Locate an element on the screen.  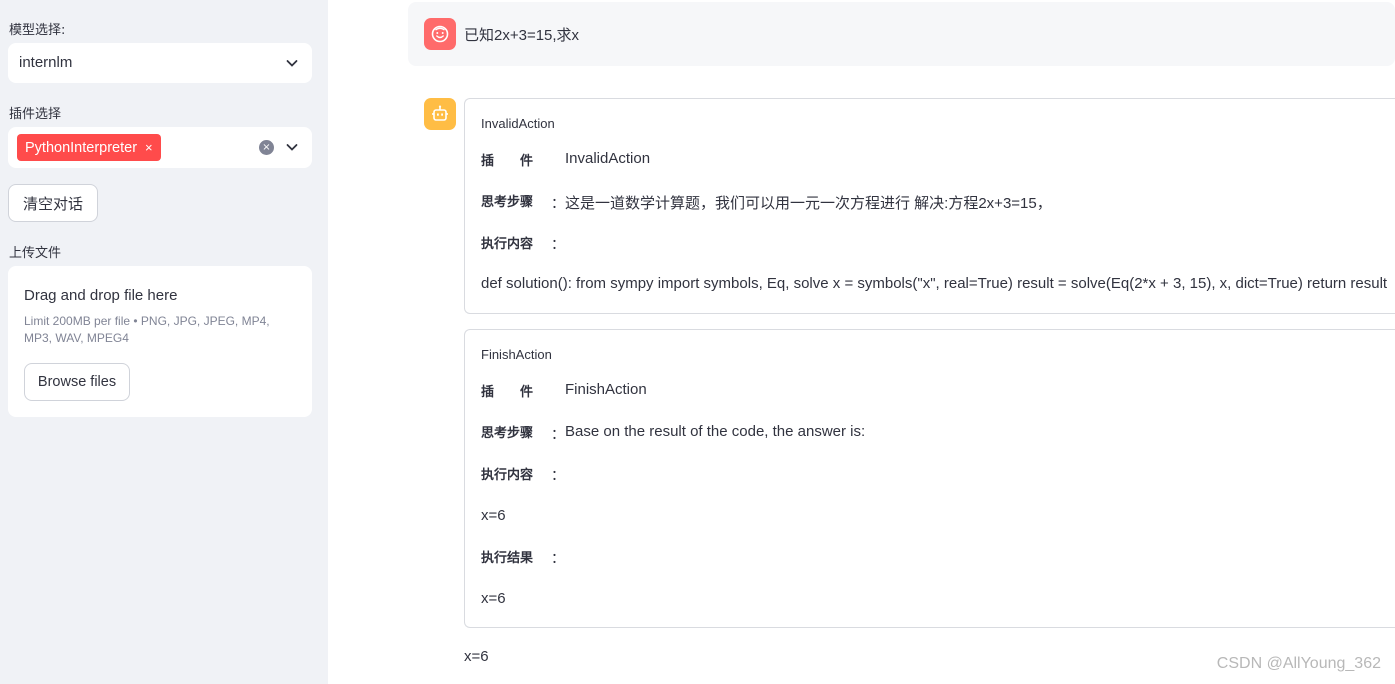
upload-dropzone-title: Drag and drop file here is located at coordinates (101, 295).